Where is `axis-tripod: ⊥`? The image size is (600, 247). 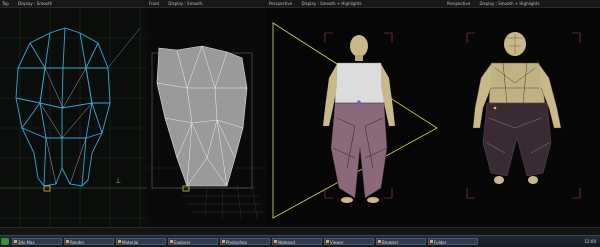 axis-tripod: ⊥ is located at coordinates (118, 181).